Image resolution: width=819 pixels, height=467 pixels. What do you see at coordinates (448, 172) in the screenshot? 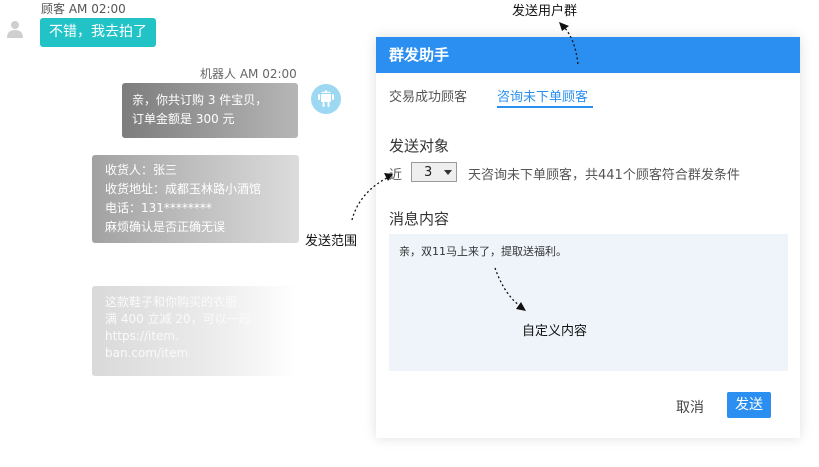
I see `dropdown-arrow-icon` at bounding box center [448, 172].